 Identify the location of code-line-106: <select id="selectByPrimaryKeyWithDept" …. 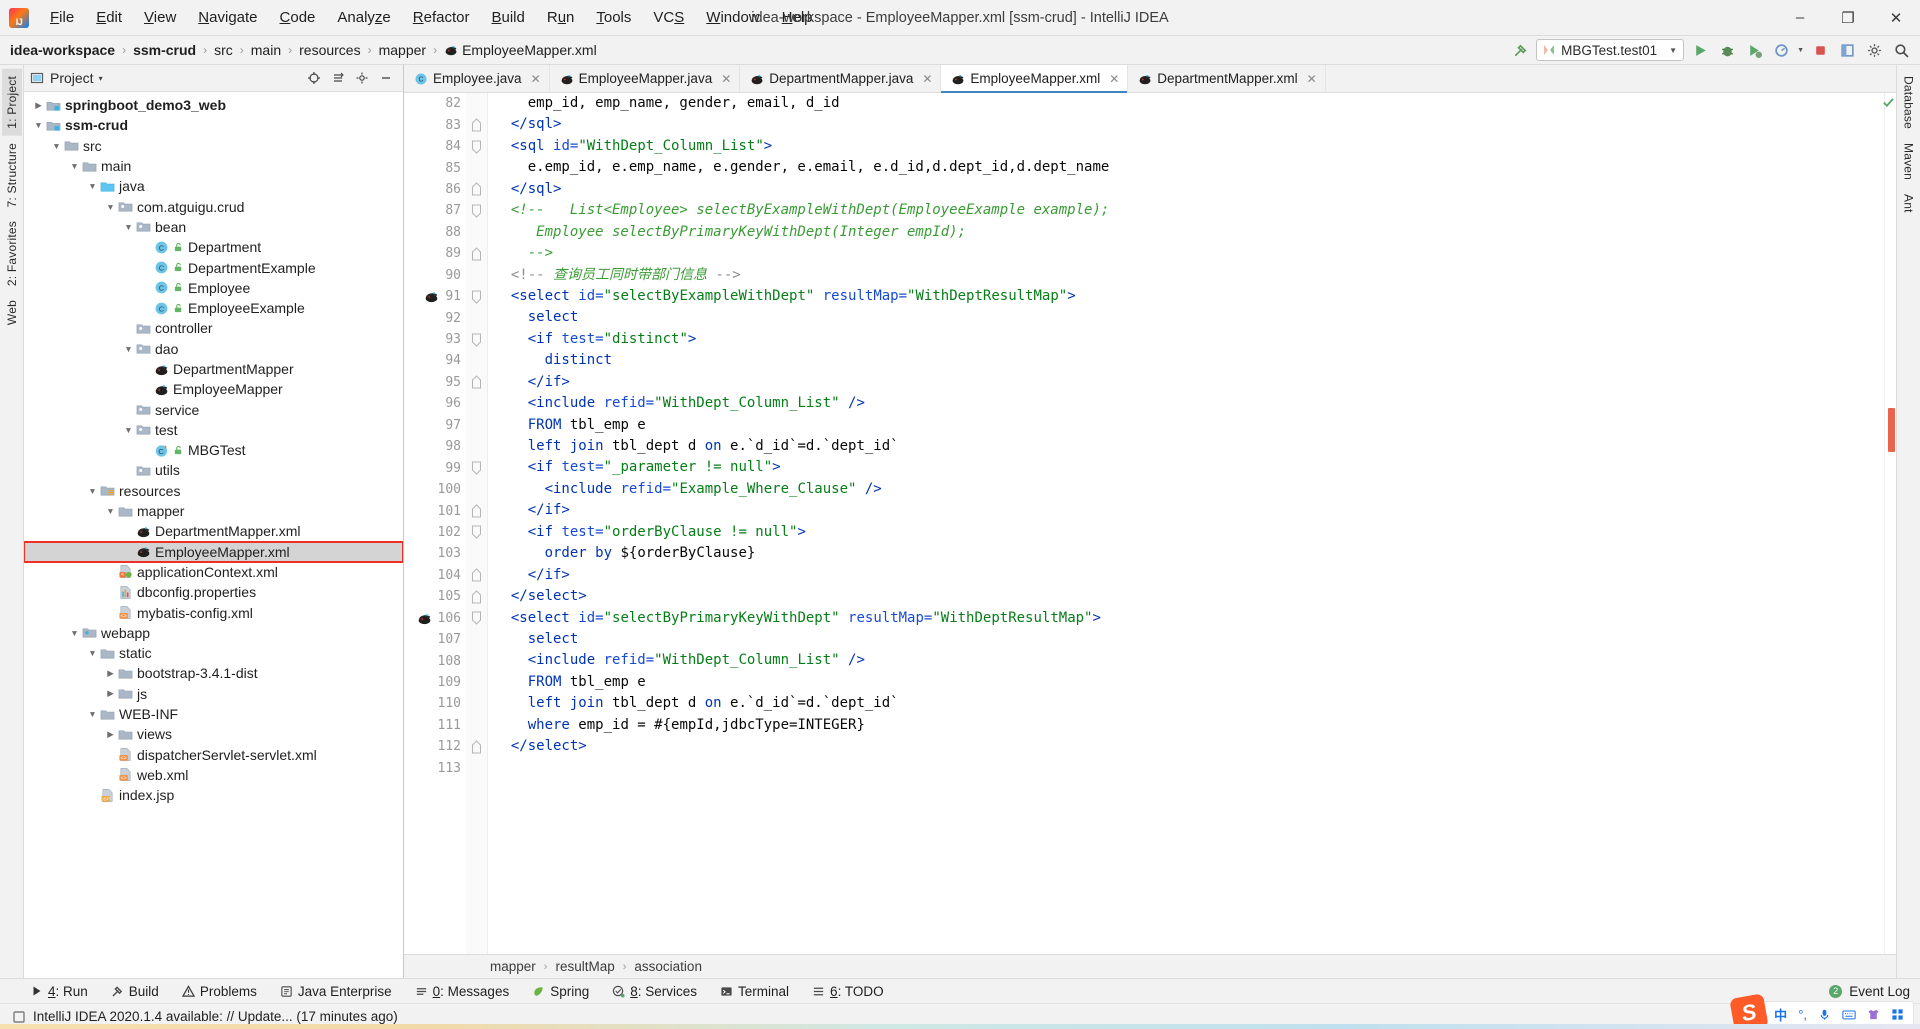
(1189, 618).